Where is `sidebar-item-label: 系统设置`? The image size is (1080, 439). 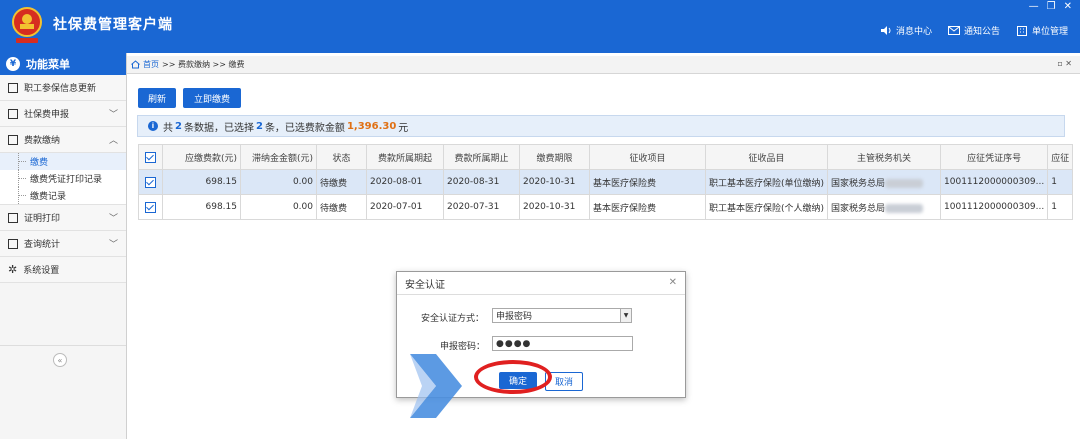 sidebar-item-label: 系统设置 is located at coordinates (41, 271).